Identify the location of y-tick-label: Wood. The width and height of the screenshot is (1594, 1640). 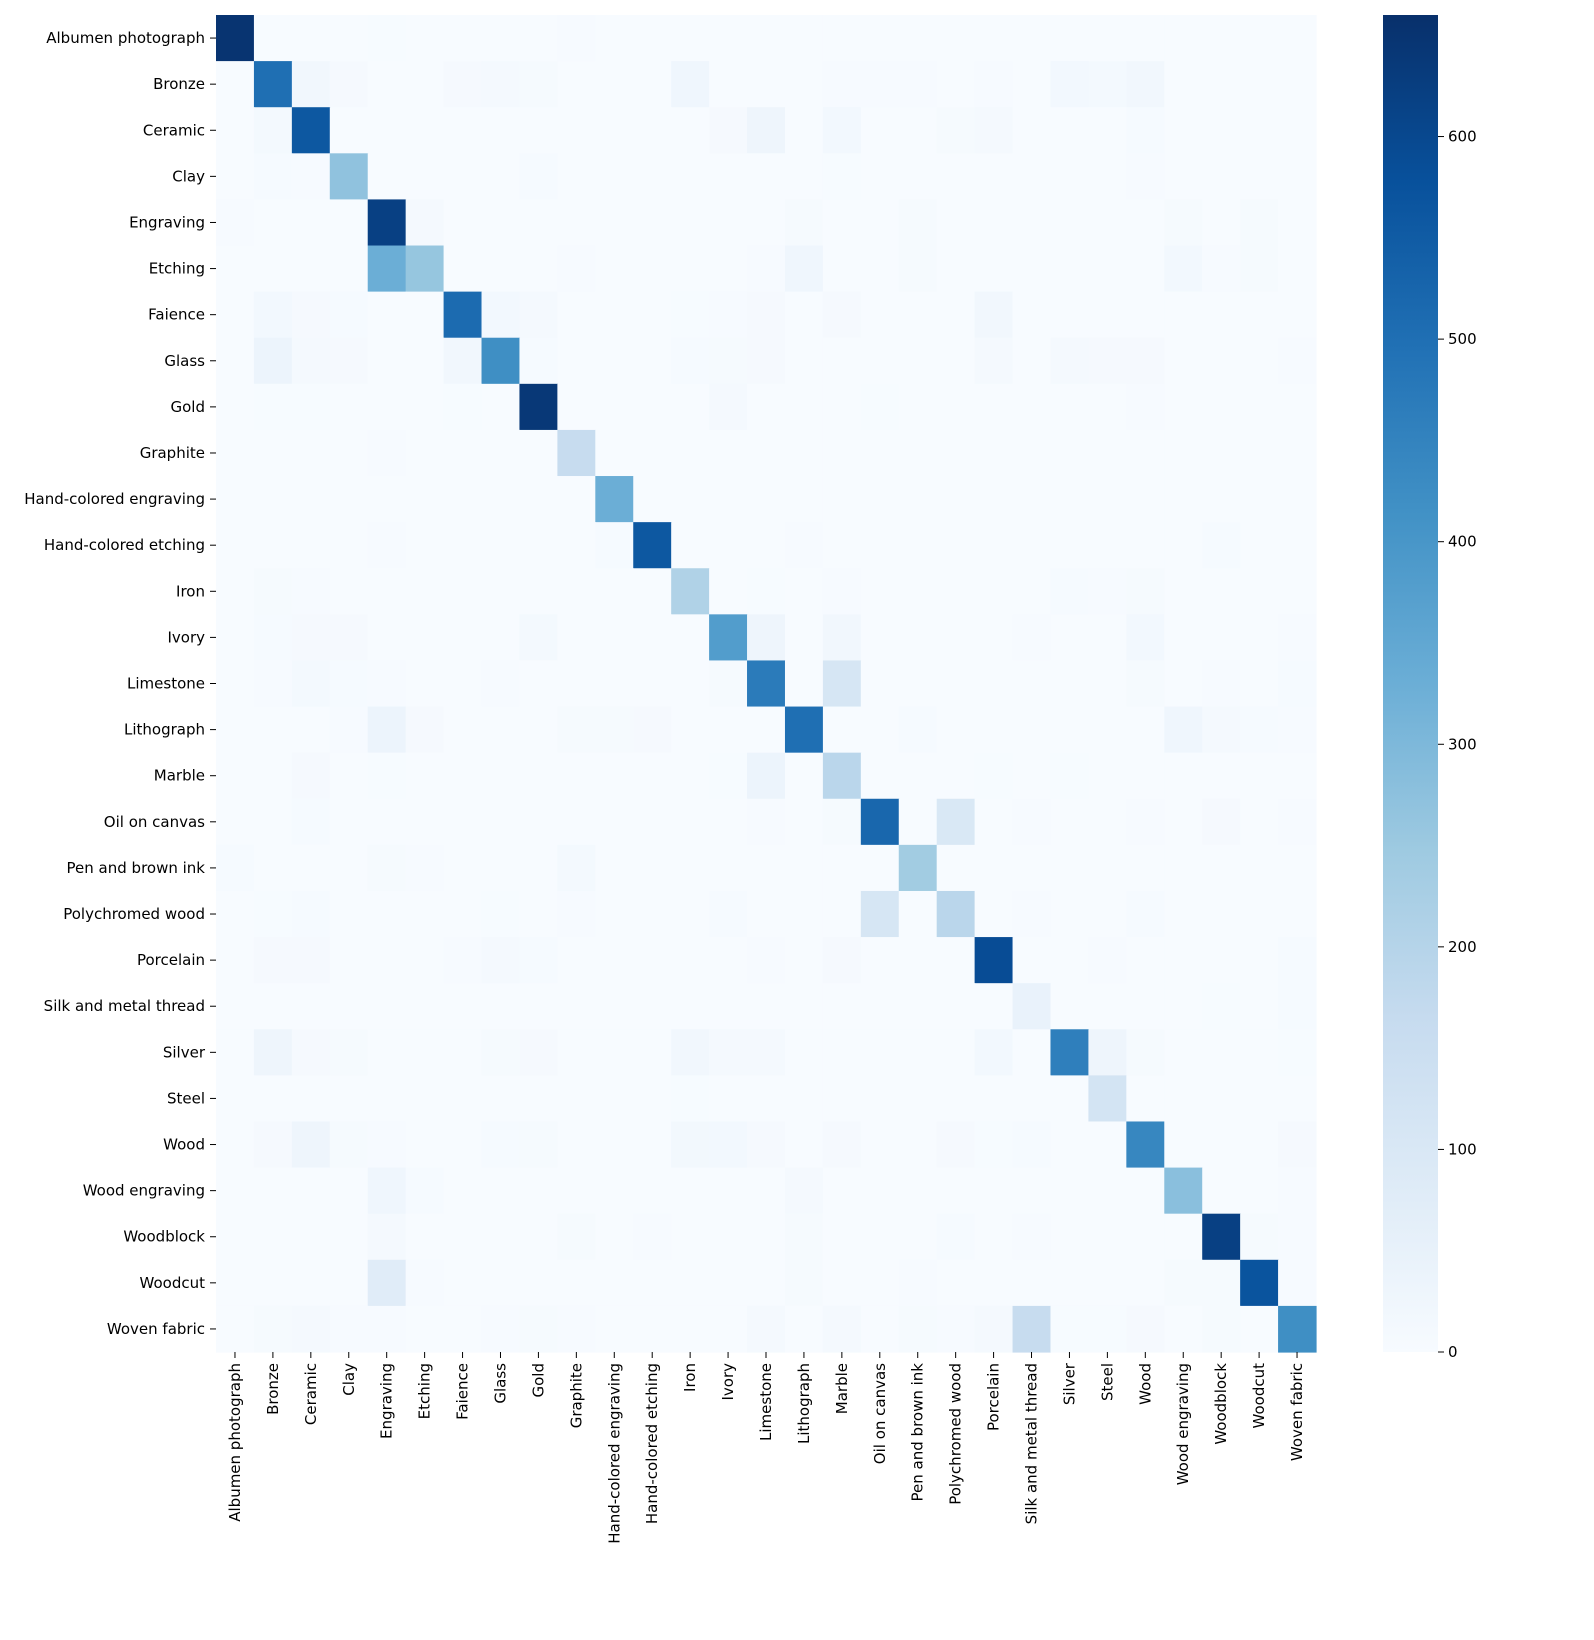
(184, 1145).